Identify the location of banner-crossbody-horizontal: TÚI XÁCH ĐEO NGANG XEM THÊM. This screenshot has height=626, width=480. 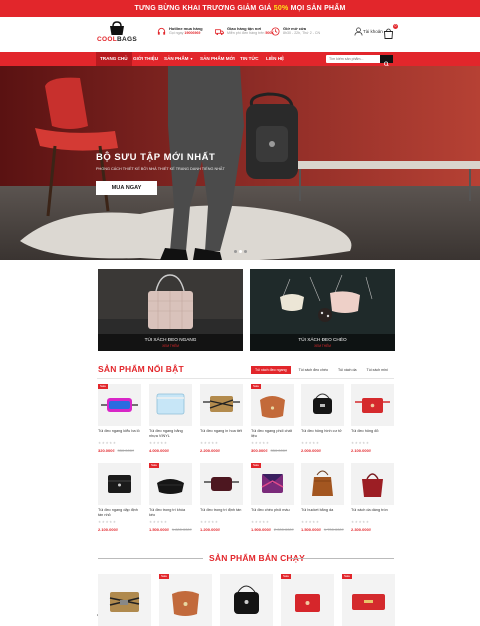
(170, 310).